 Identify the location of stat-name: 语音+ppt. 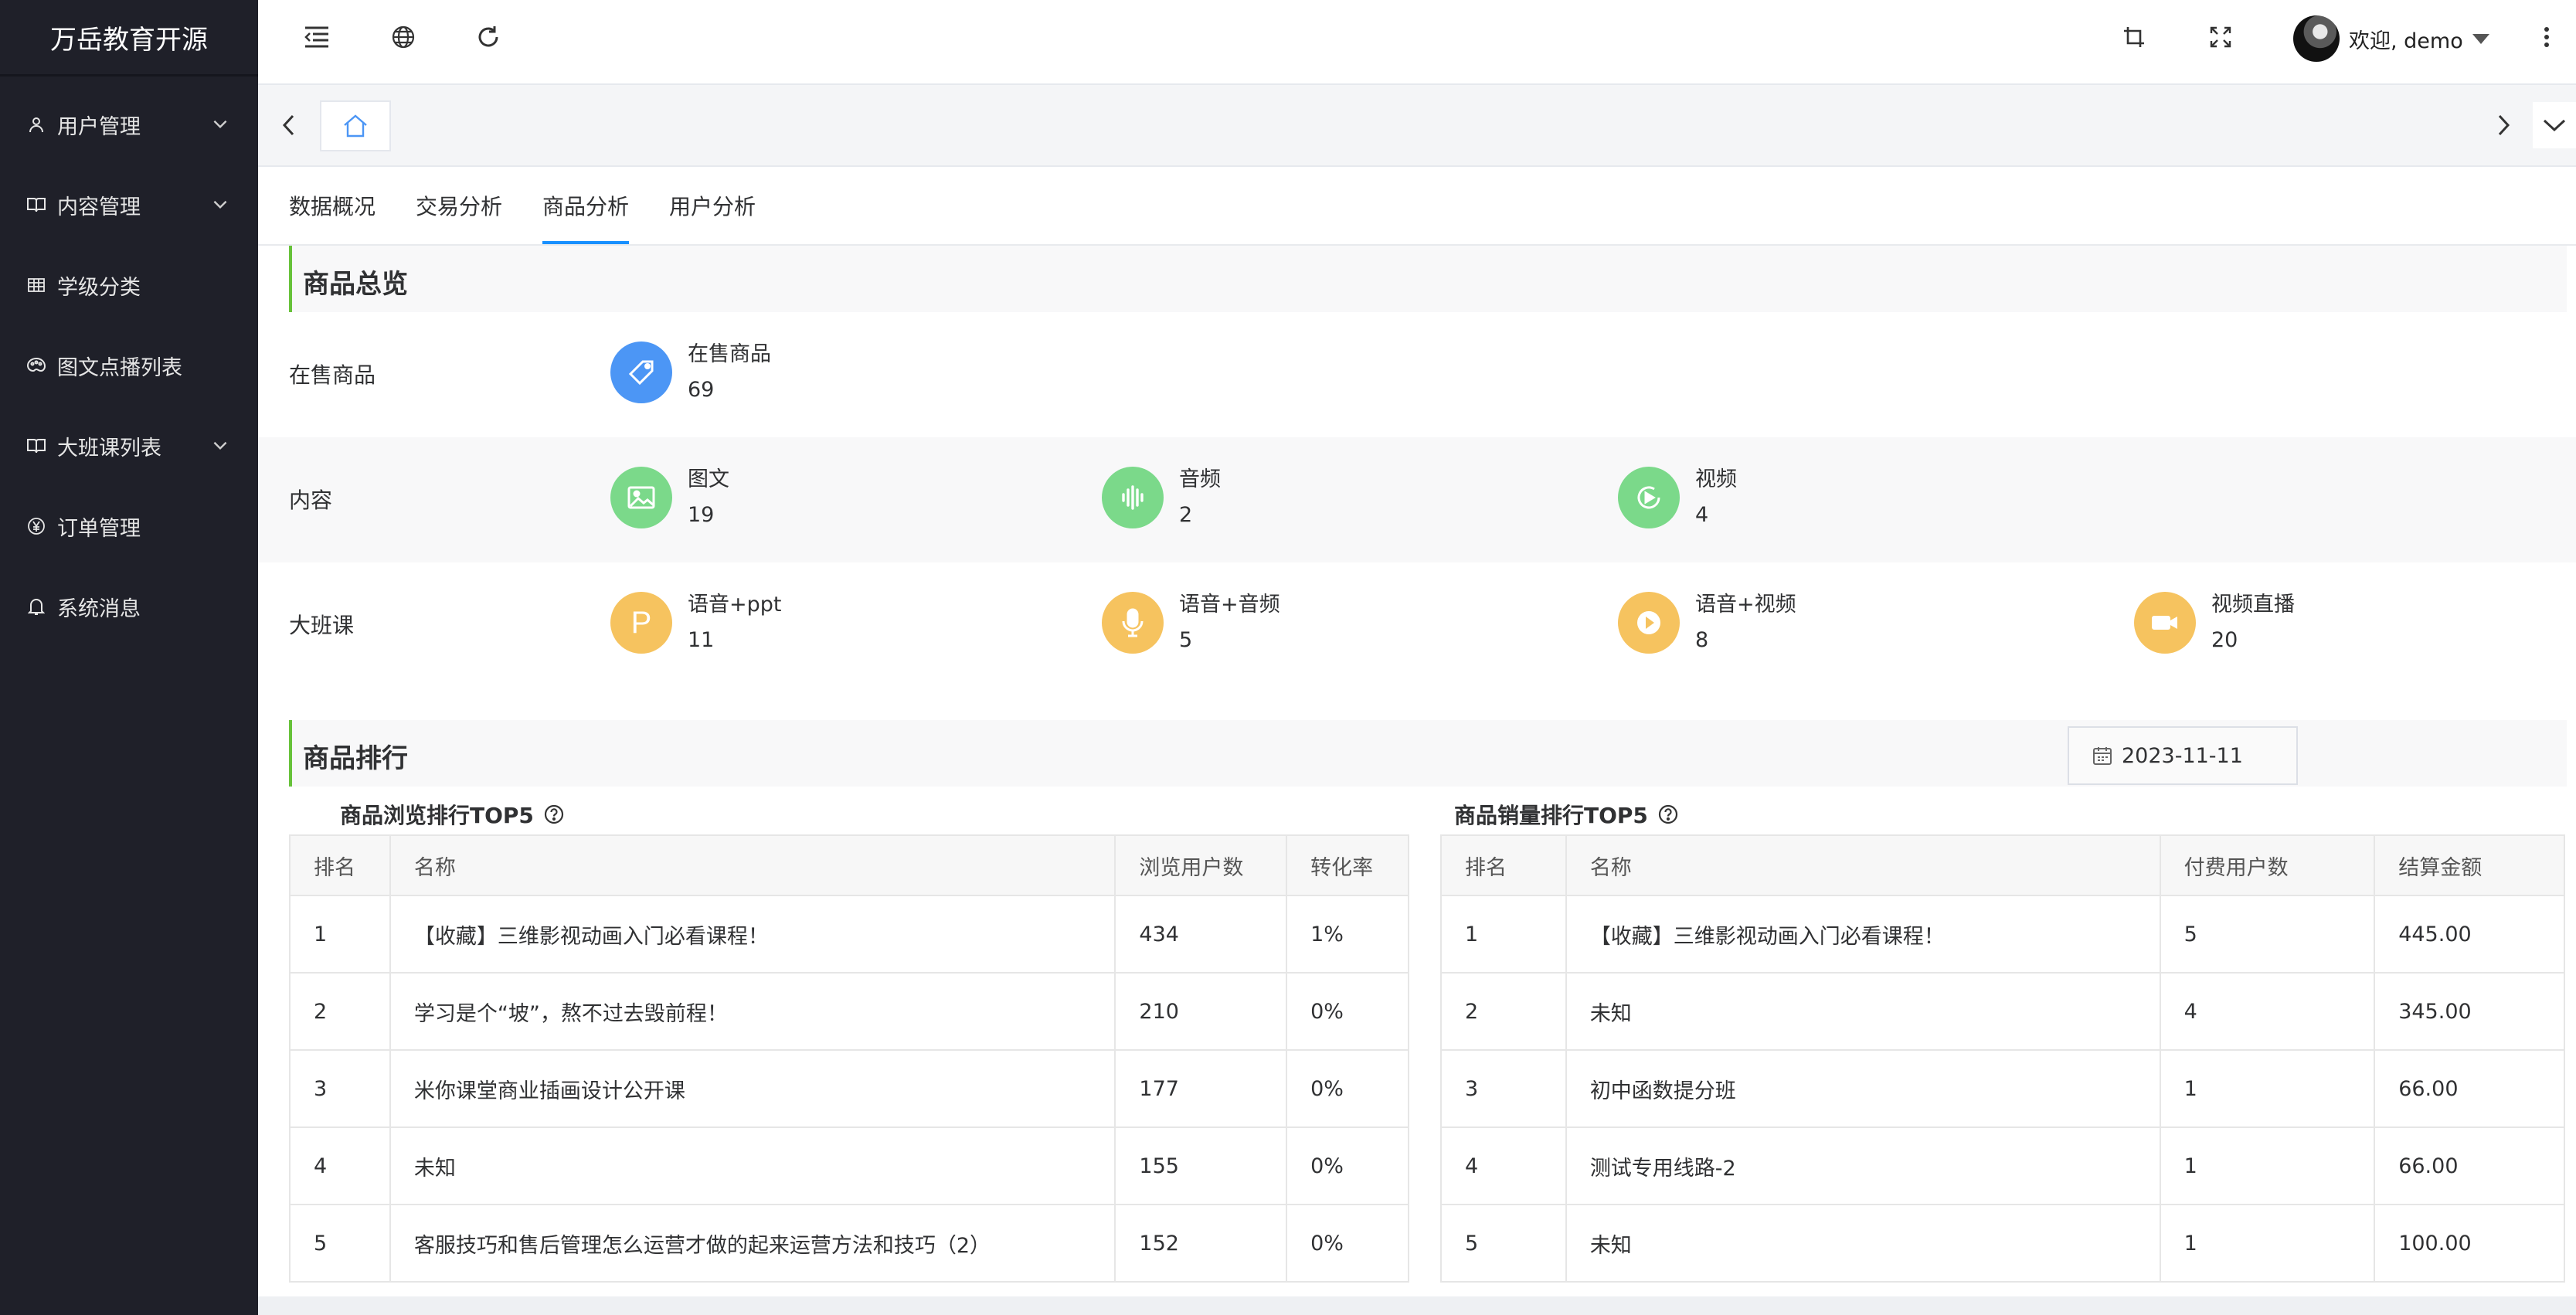
(735, 605).